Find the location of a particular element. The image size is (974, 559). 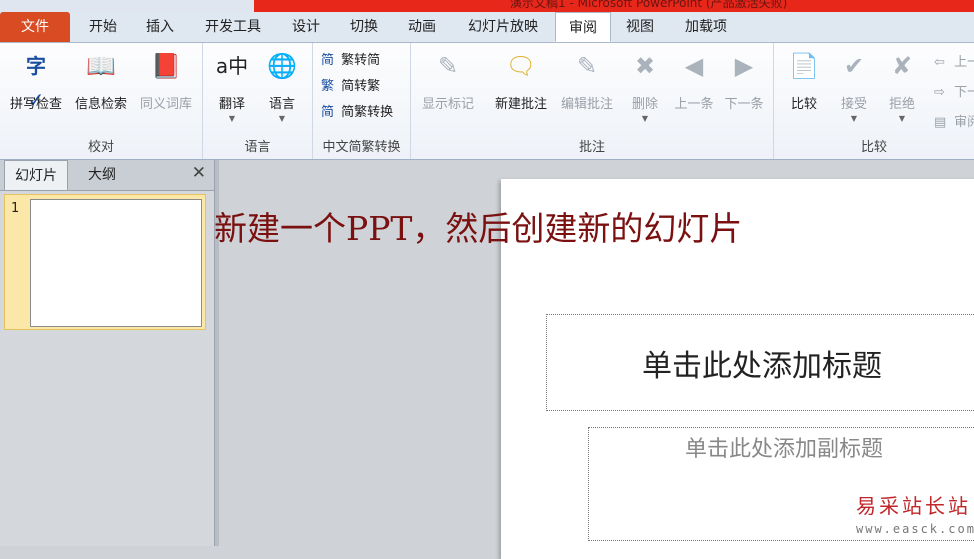

slide-number: 1 is located at coordinates (15, 208).